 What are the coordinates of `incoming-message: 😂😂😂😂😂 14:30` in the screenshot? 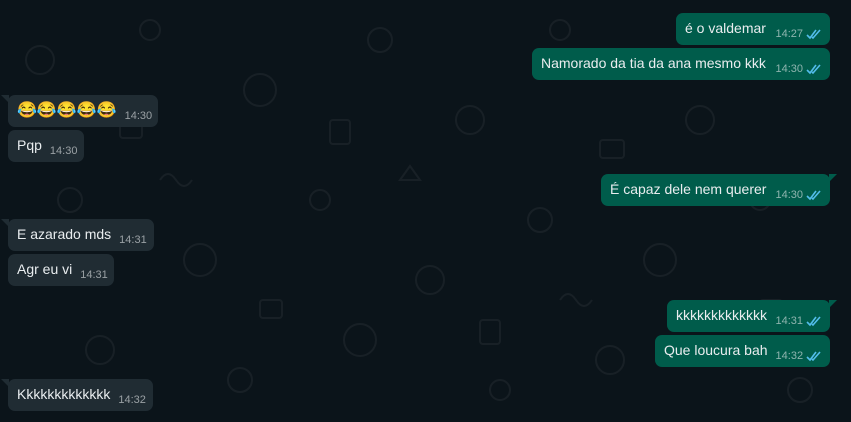 It's located at (79, 111).